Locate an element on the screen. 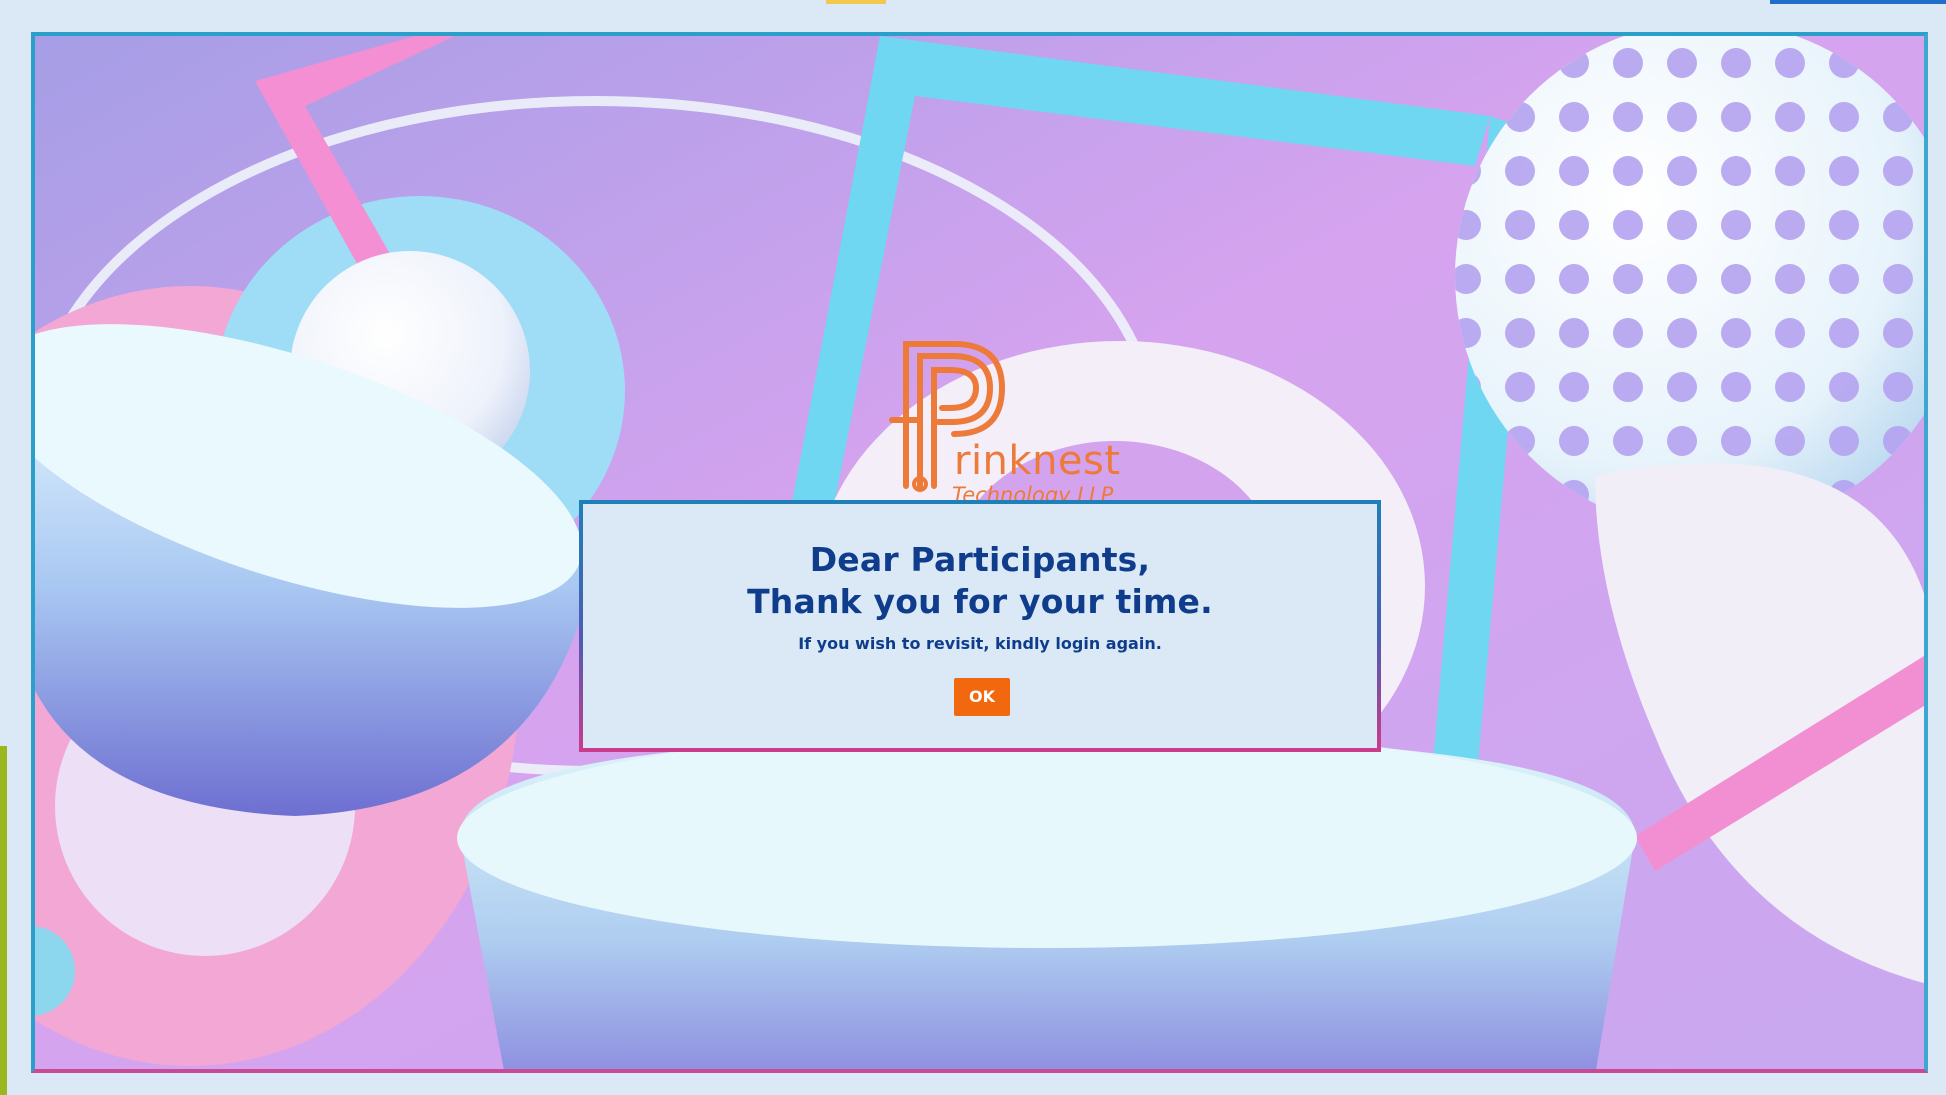  dialog-heading-line1: Dear Participants, is located at coordinates (980, 559).